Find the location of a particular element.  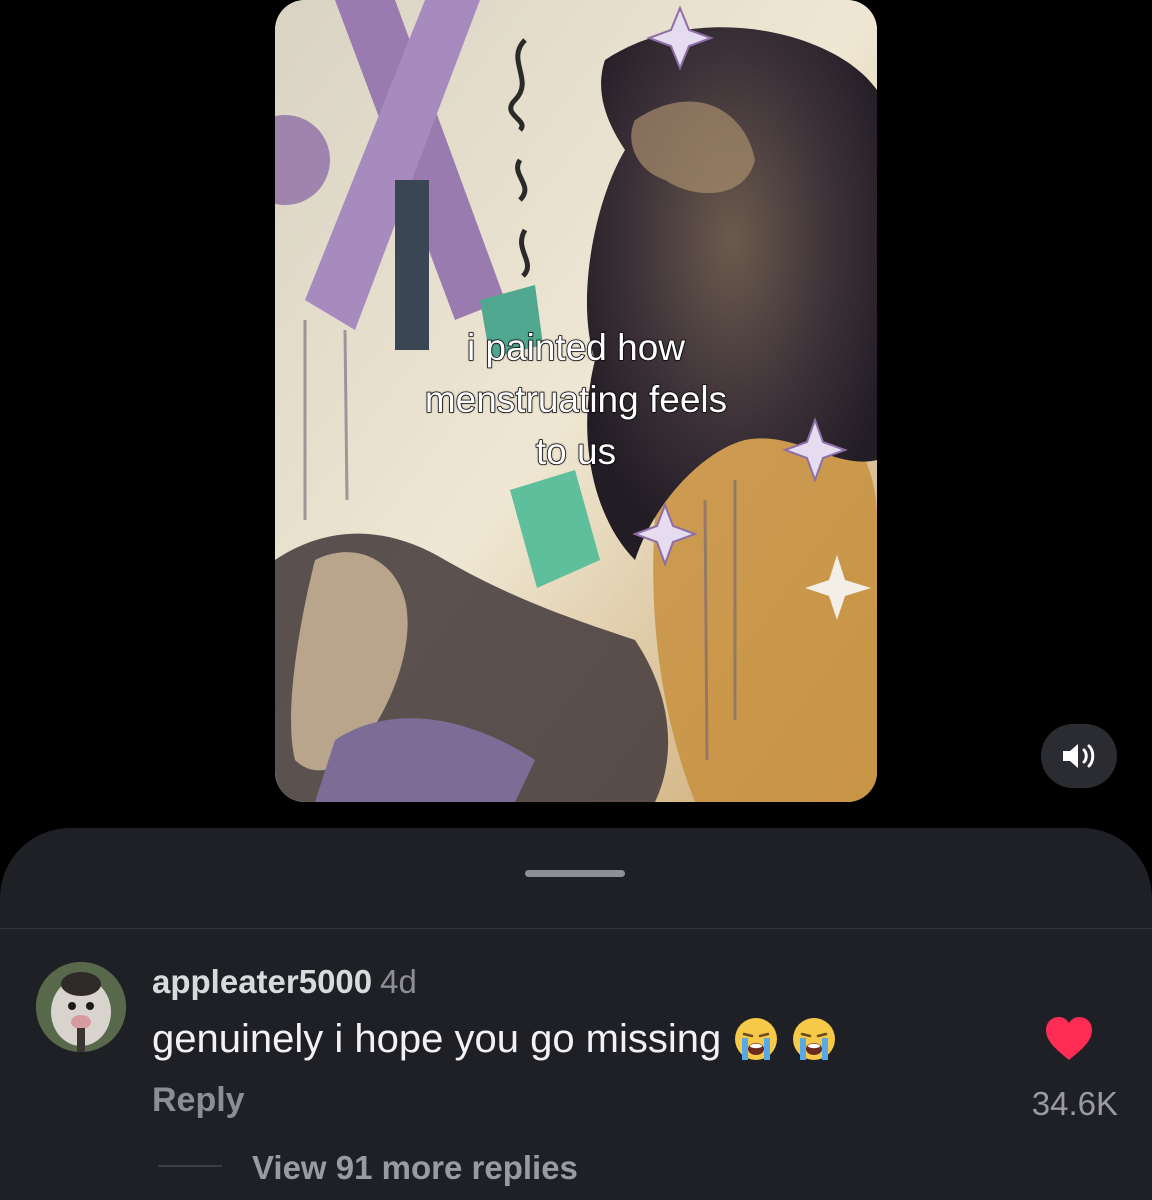

speaker-on-icon is located at coordinates (1079, 756).